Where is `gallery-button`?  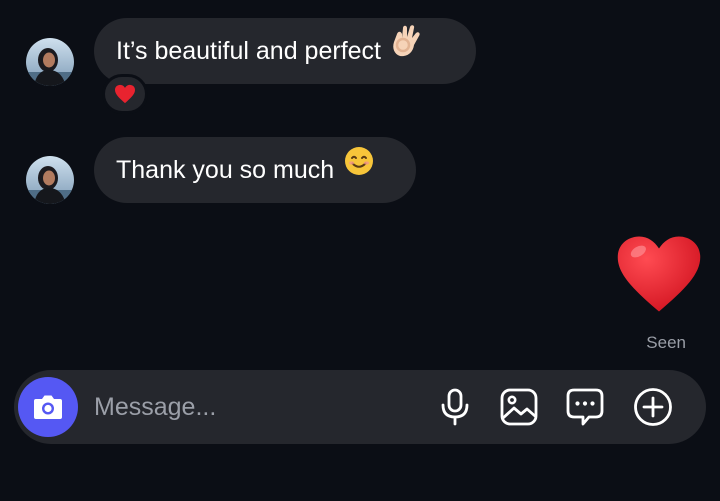 gallery-button is located at coordinates (519, 407).